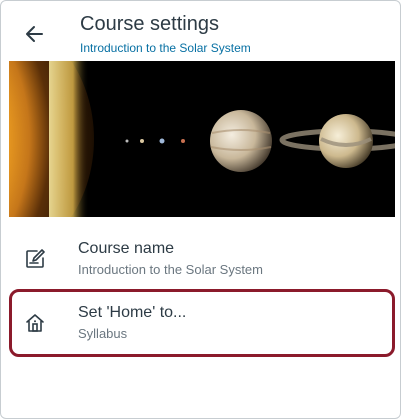 The image size is (401, 419). What do you see at coordinates (126, 248) in the screenshot?
I see `course-name-label: Course name` at bounding box center [126, 248].